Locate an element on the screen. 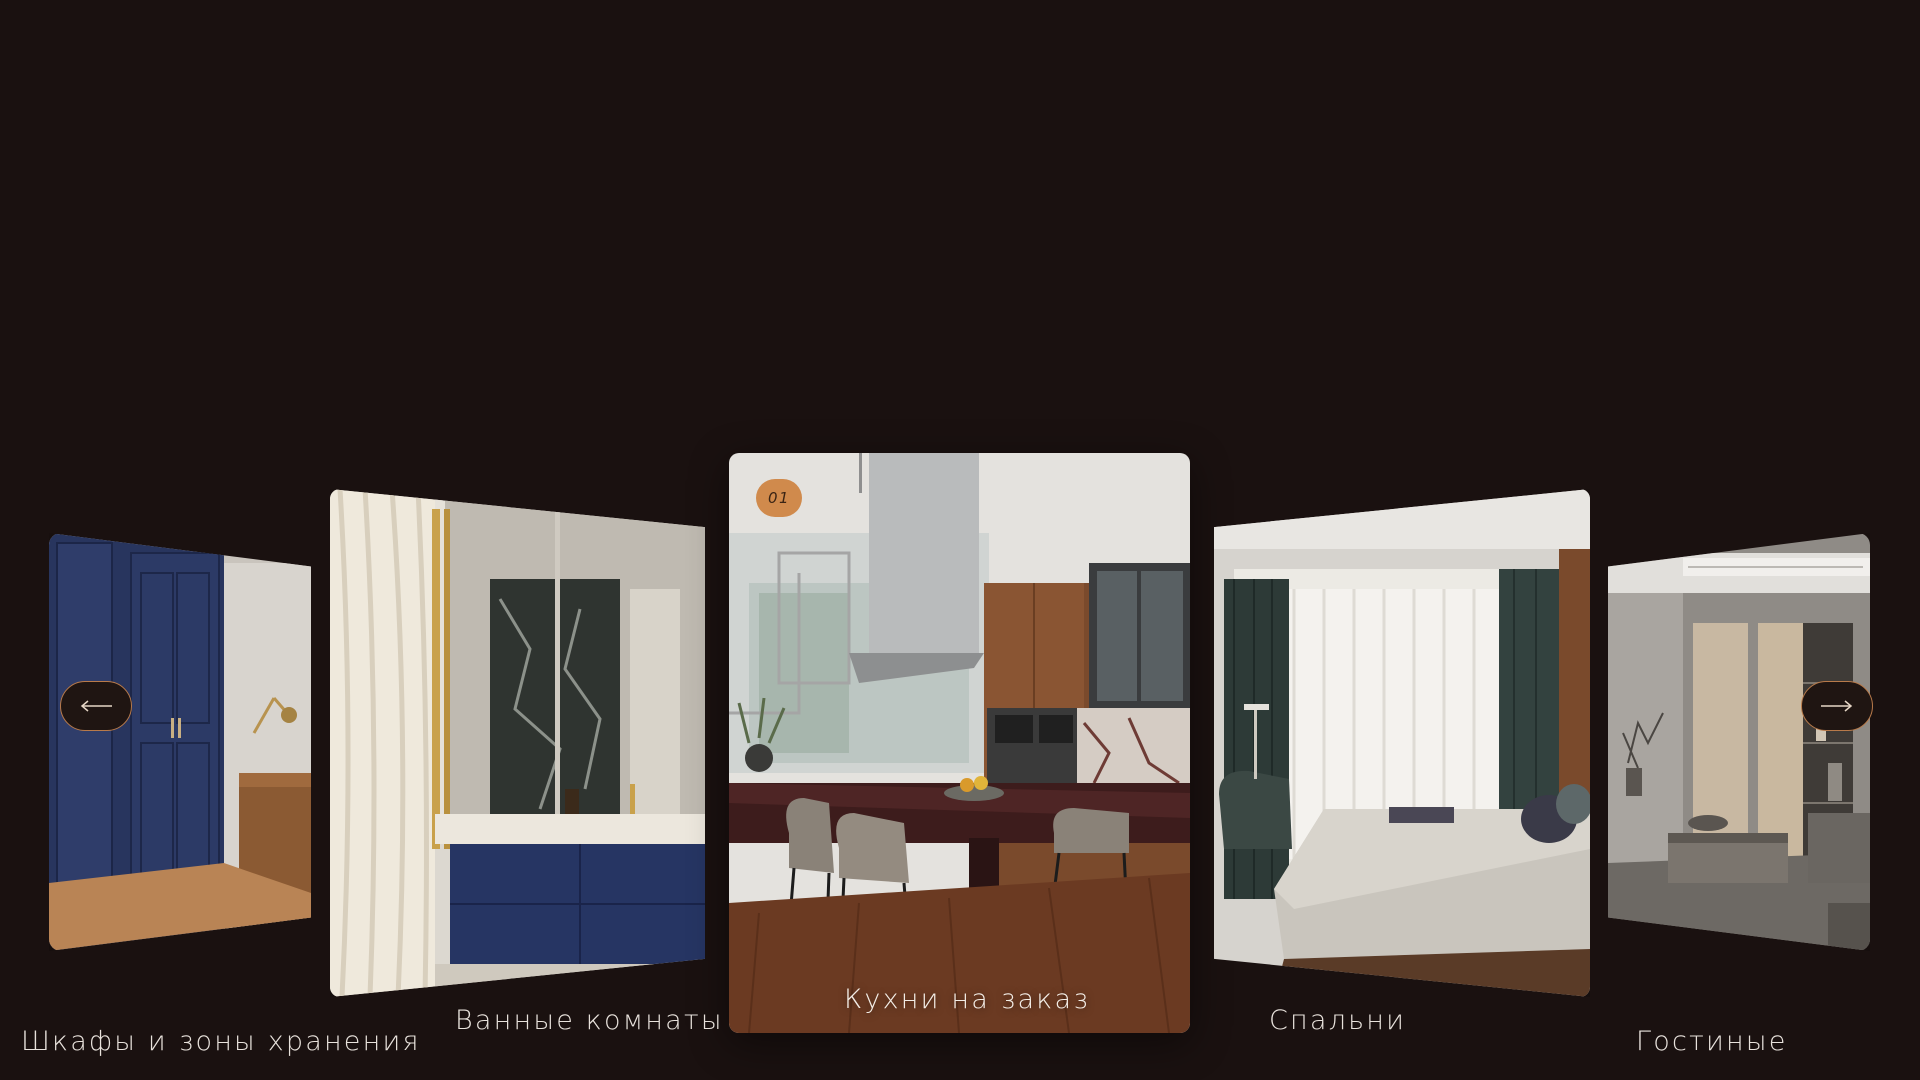  arrow-right-icon is located at coordinates (1837, 706).